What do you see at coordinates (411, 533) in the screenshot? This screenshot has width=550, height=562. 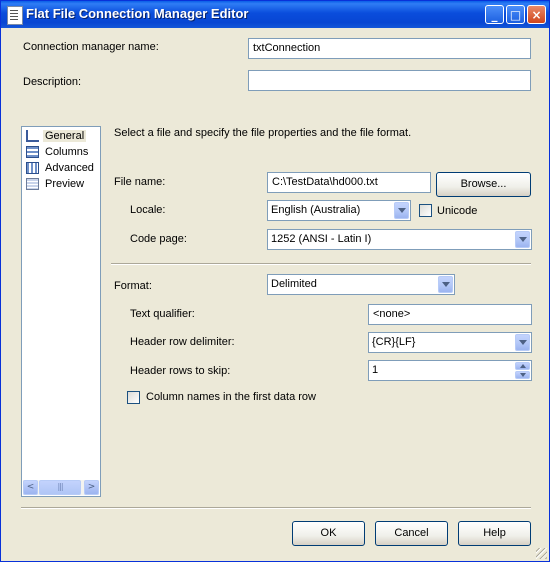 I see `cancel-button: Cancel` at bounding box center [411, 533].